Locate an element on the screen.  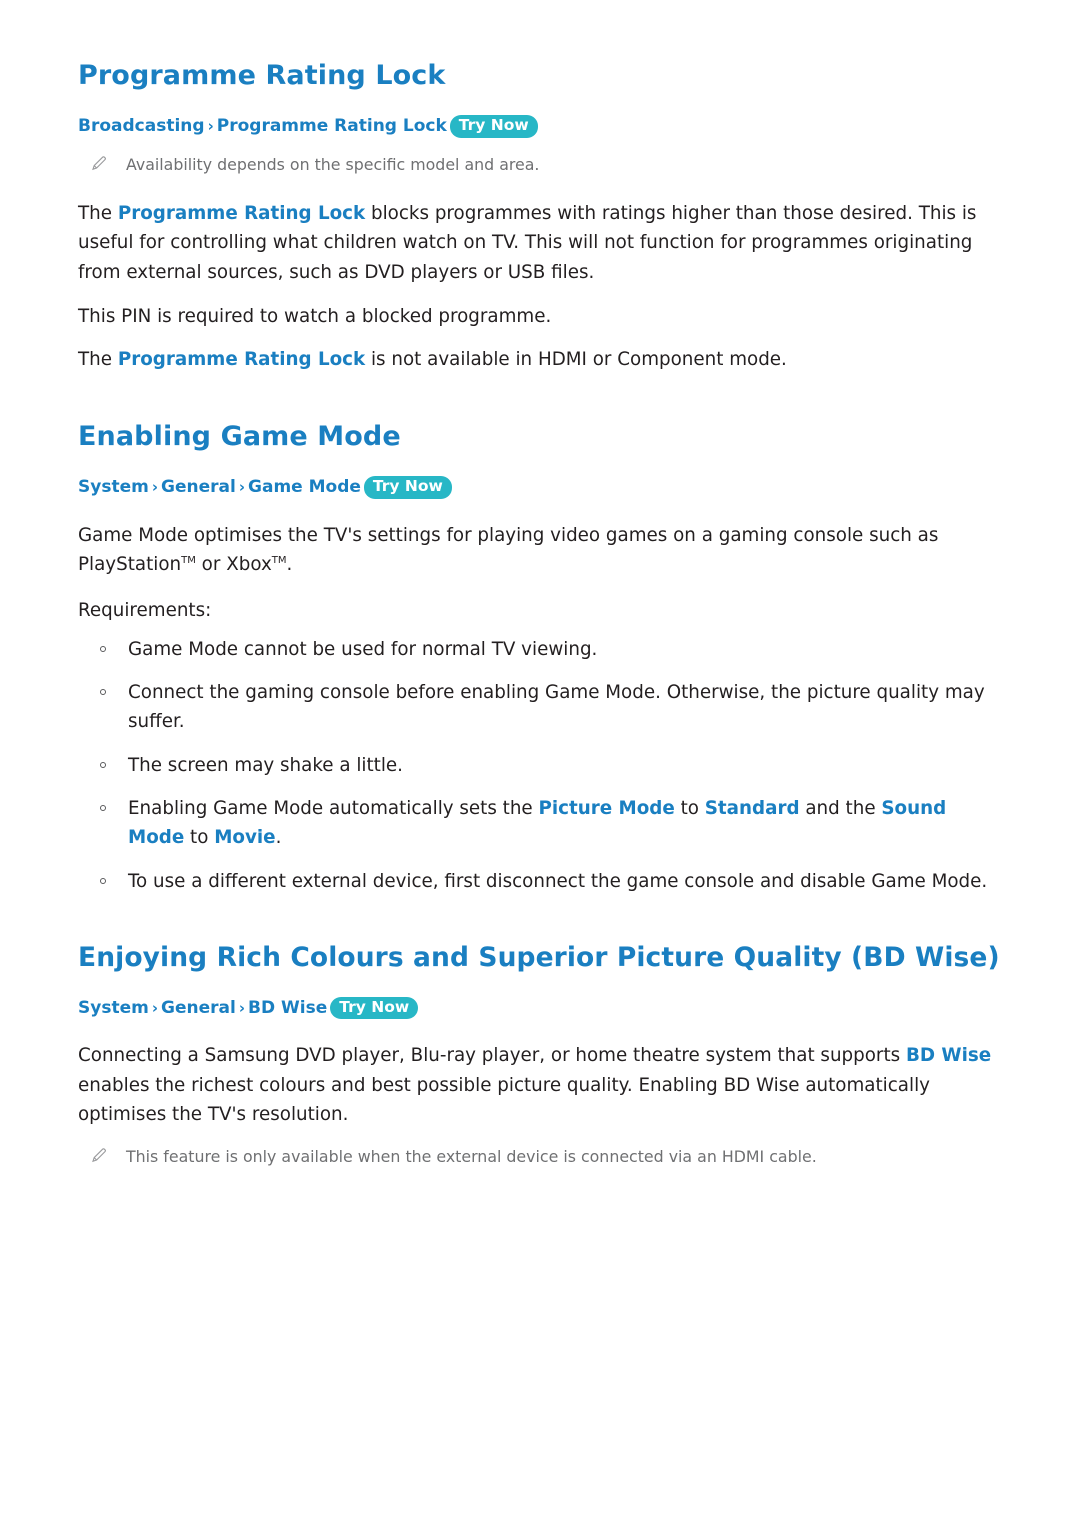
requirements-label: Requirements: is located at coordinates (145, 610).